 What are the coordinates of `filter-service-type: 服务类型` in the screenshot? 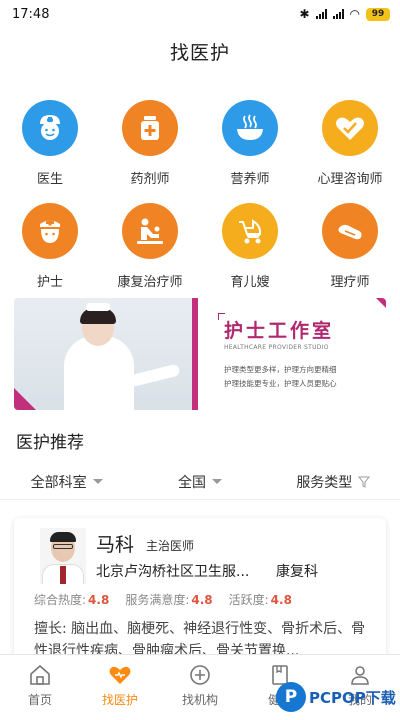 It's located at (333, 482).